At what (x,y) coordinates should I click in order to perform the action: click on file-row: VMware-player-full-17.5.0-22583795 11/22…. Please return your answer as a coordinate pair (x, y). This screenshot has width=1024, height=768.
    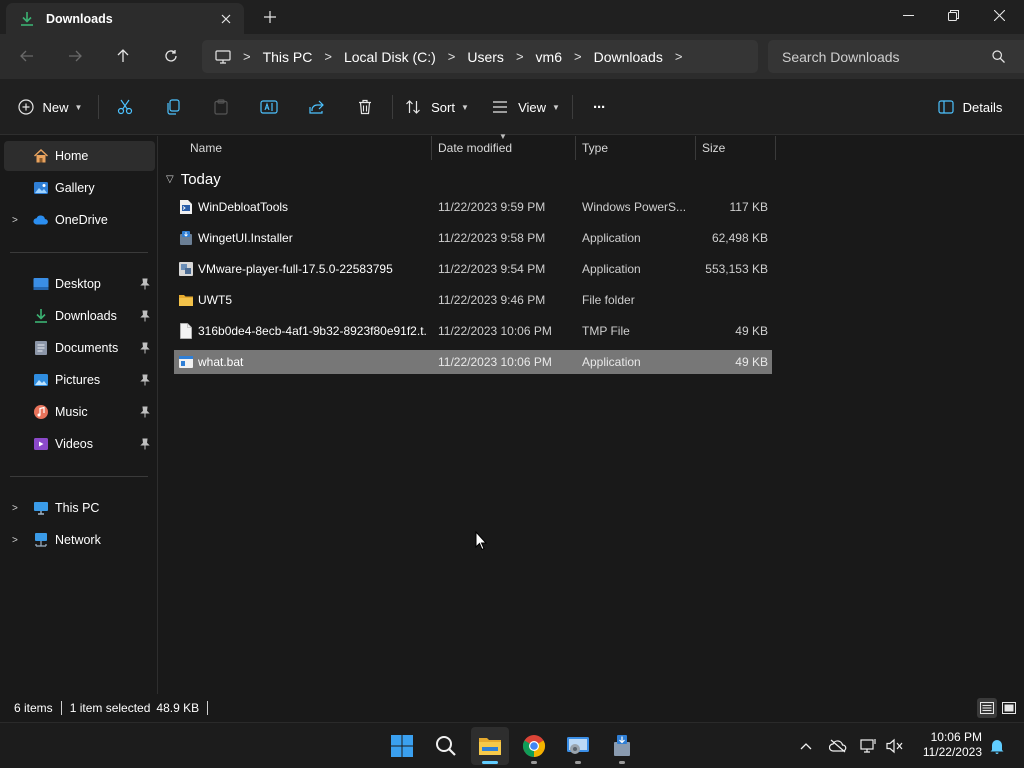
    Looking at the image, I should click on (473, 269).